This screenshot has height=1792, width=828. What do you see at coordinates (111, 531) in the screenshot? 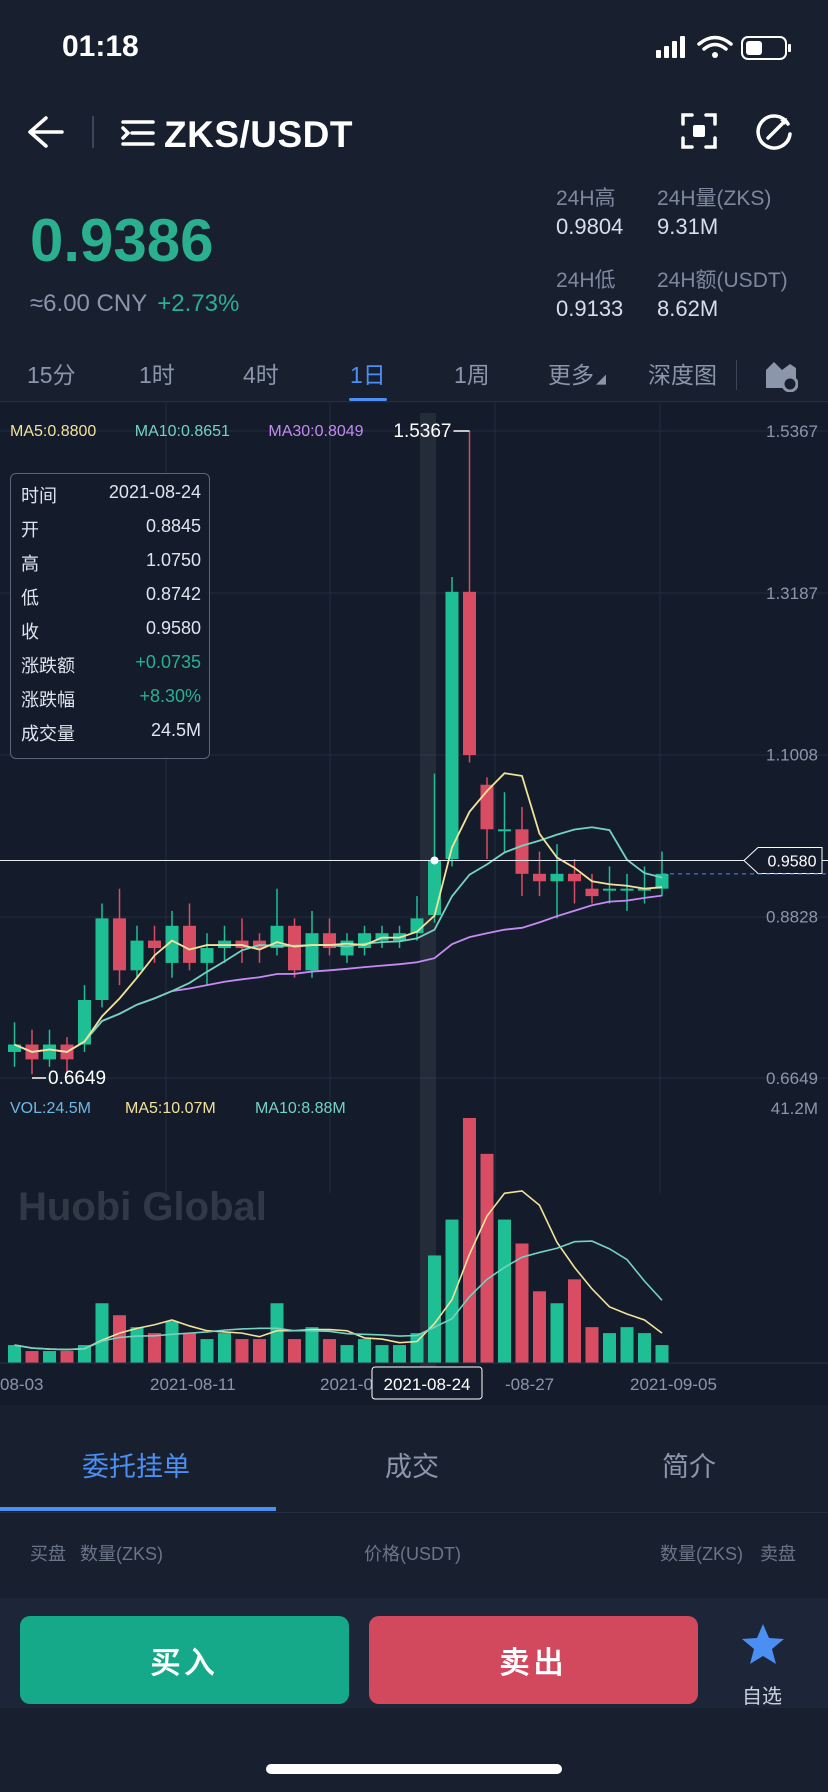
I see `tooltip-row: 开 0.8845` at bounding box center [111, 531].